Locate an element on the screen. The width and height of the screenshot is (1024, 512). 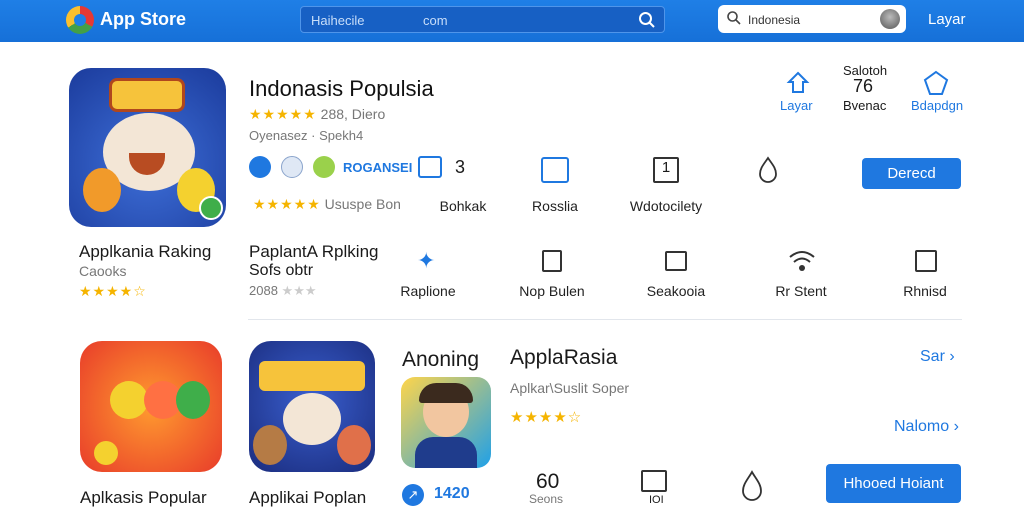
featured-subtitle: Oyenasez · Spekh4 is located at coordinates (306, 135).